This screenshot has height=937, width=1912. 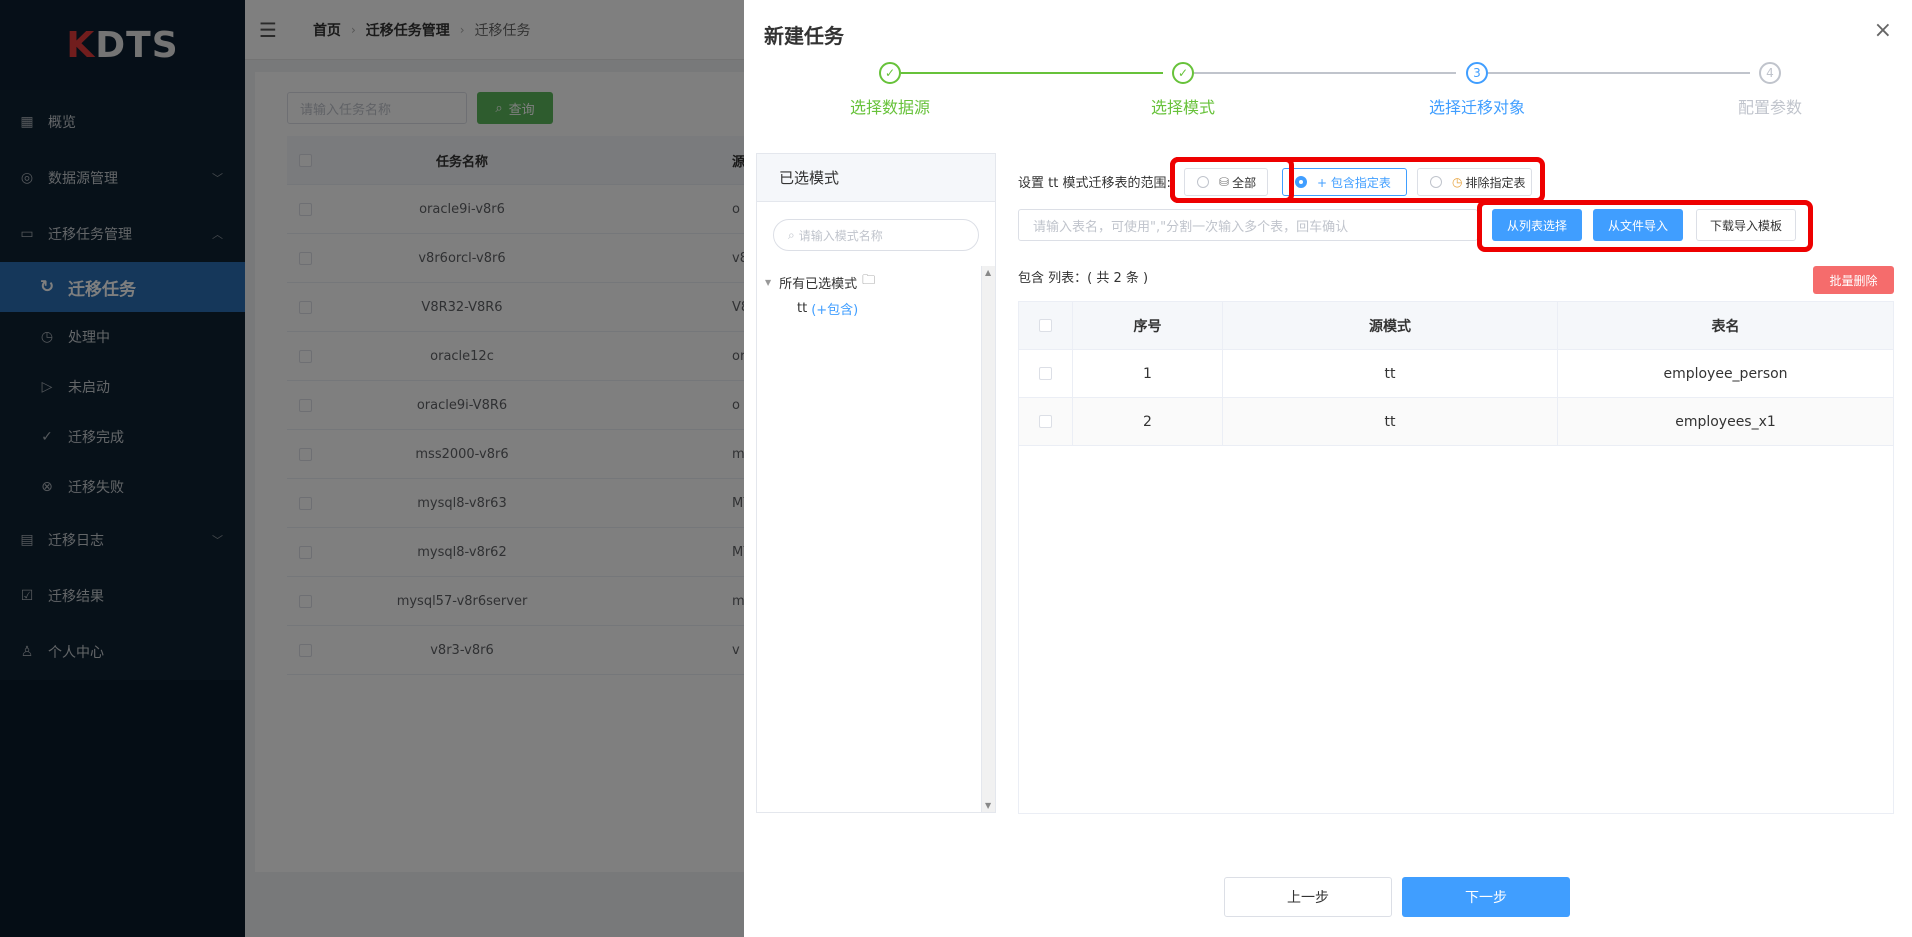 What do you see at coordinates (1477, 73) in the screenshot?
I see `step-3-number: 3` at bounding box center [1477, 73].